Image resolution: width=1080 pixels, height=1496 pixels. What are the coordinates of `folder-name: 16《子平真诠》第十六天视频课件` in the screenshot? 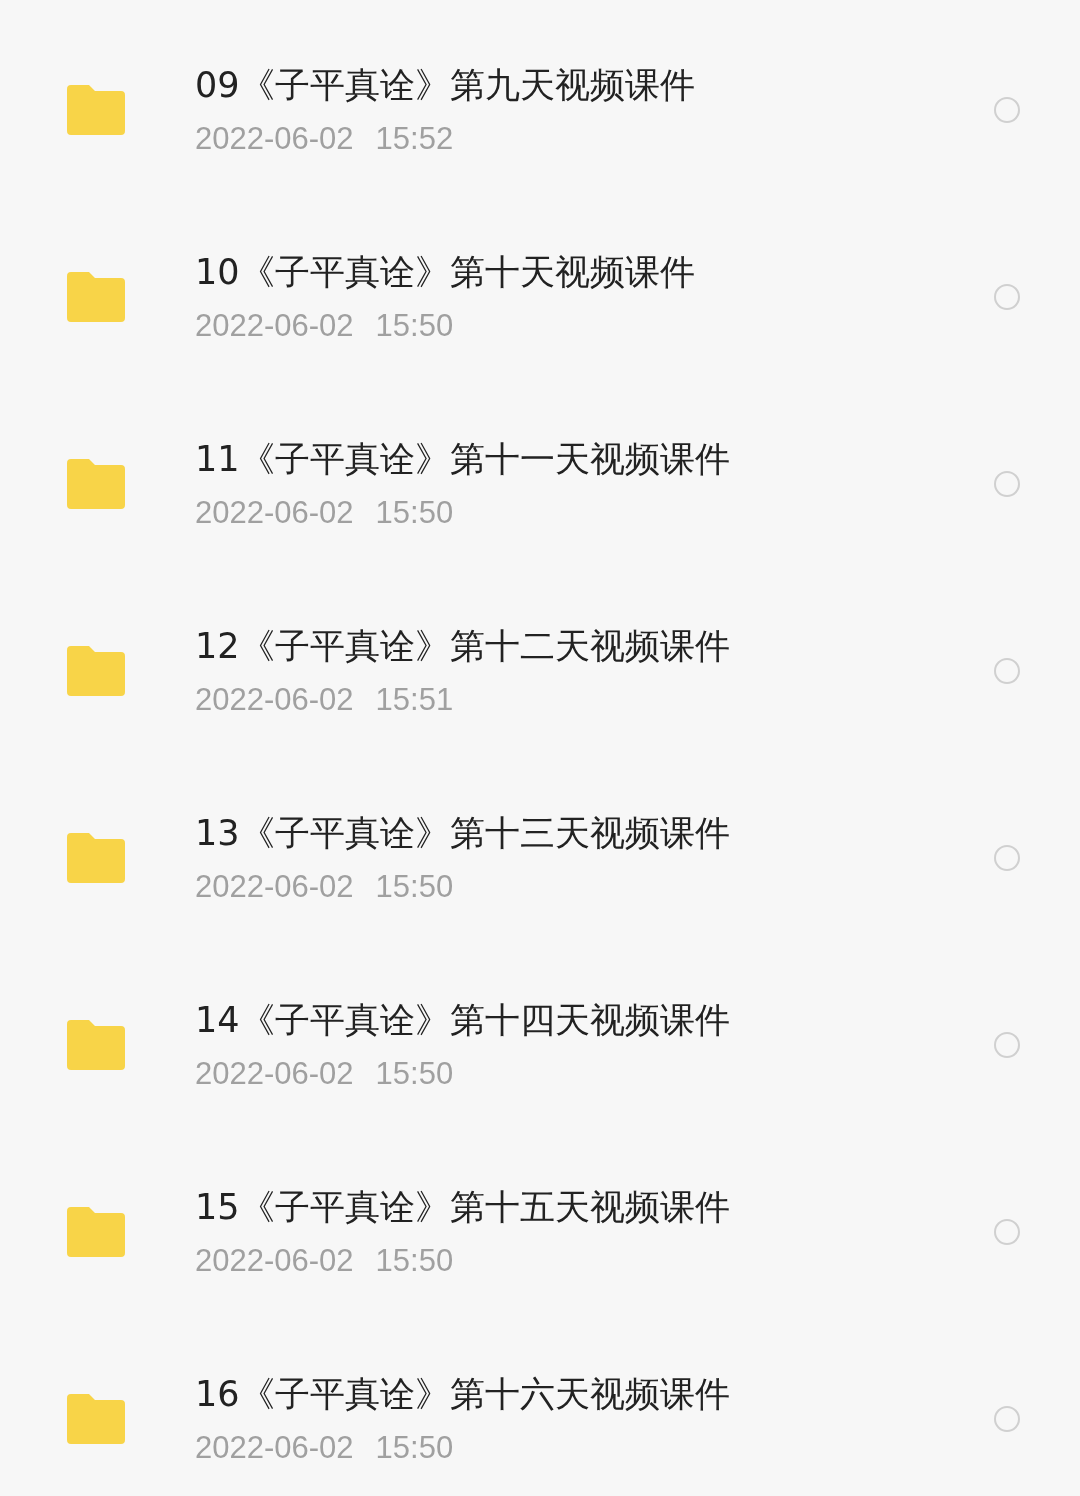 It's located at (462, 1394).